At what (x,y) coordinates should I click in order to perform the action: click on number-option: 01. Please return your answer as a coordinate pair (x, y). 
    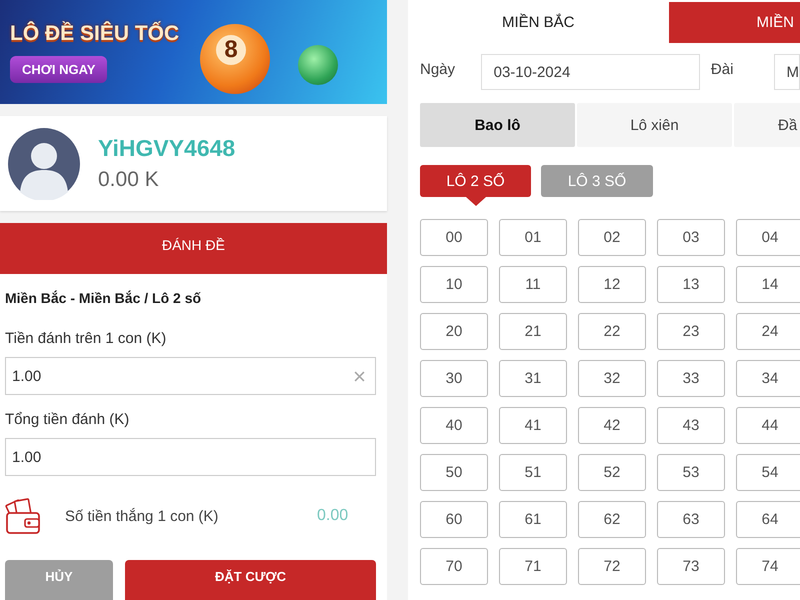
    Looking at the image, I should click on (533, 237).